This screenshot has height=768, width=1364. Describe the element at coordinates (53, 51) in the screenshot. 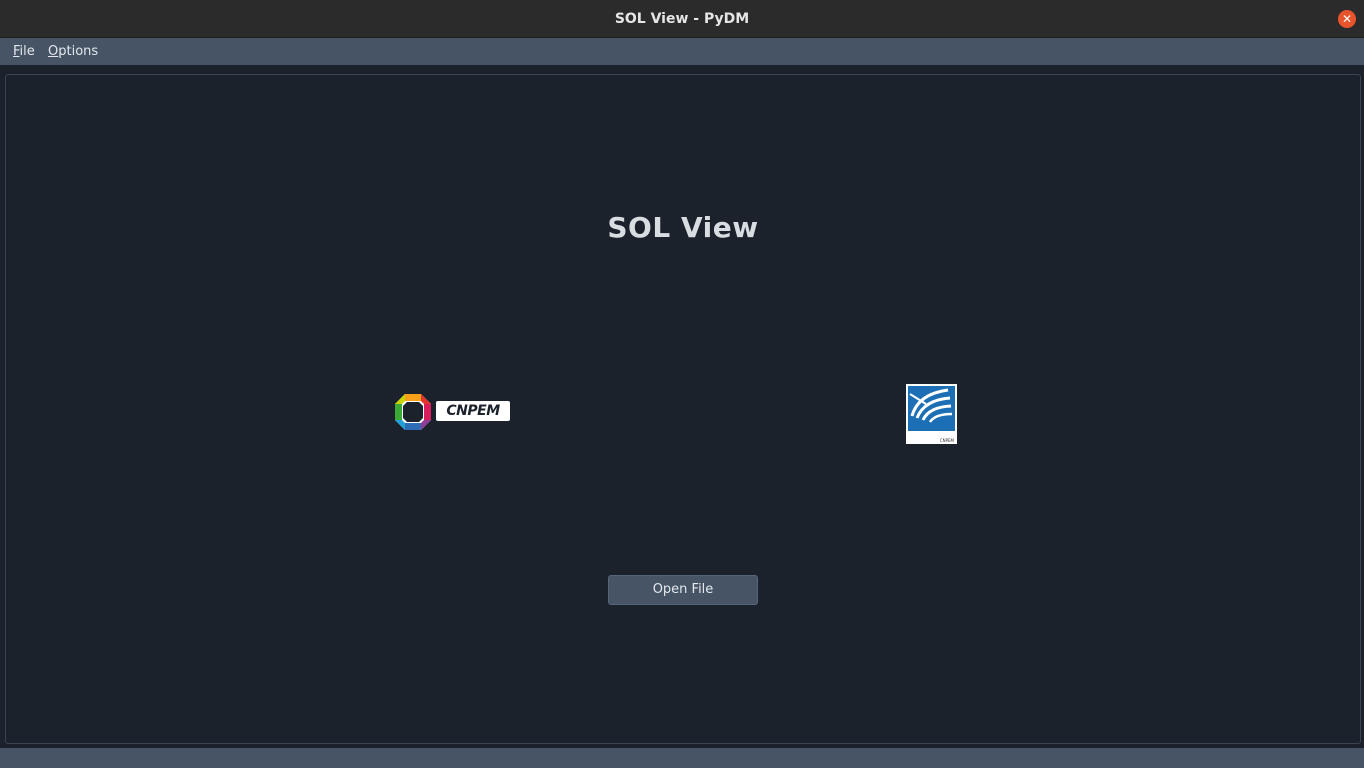

I see `menu-options-mnemonic: O` at that location.